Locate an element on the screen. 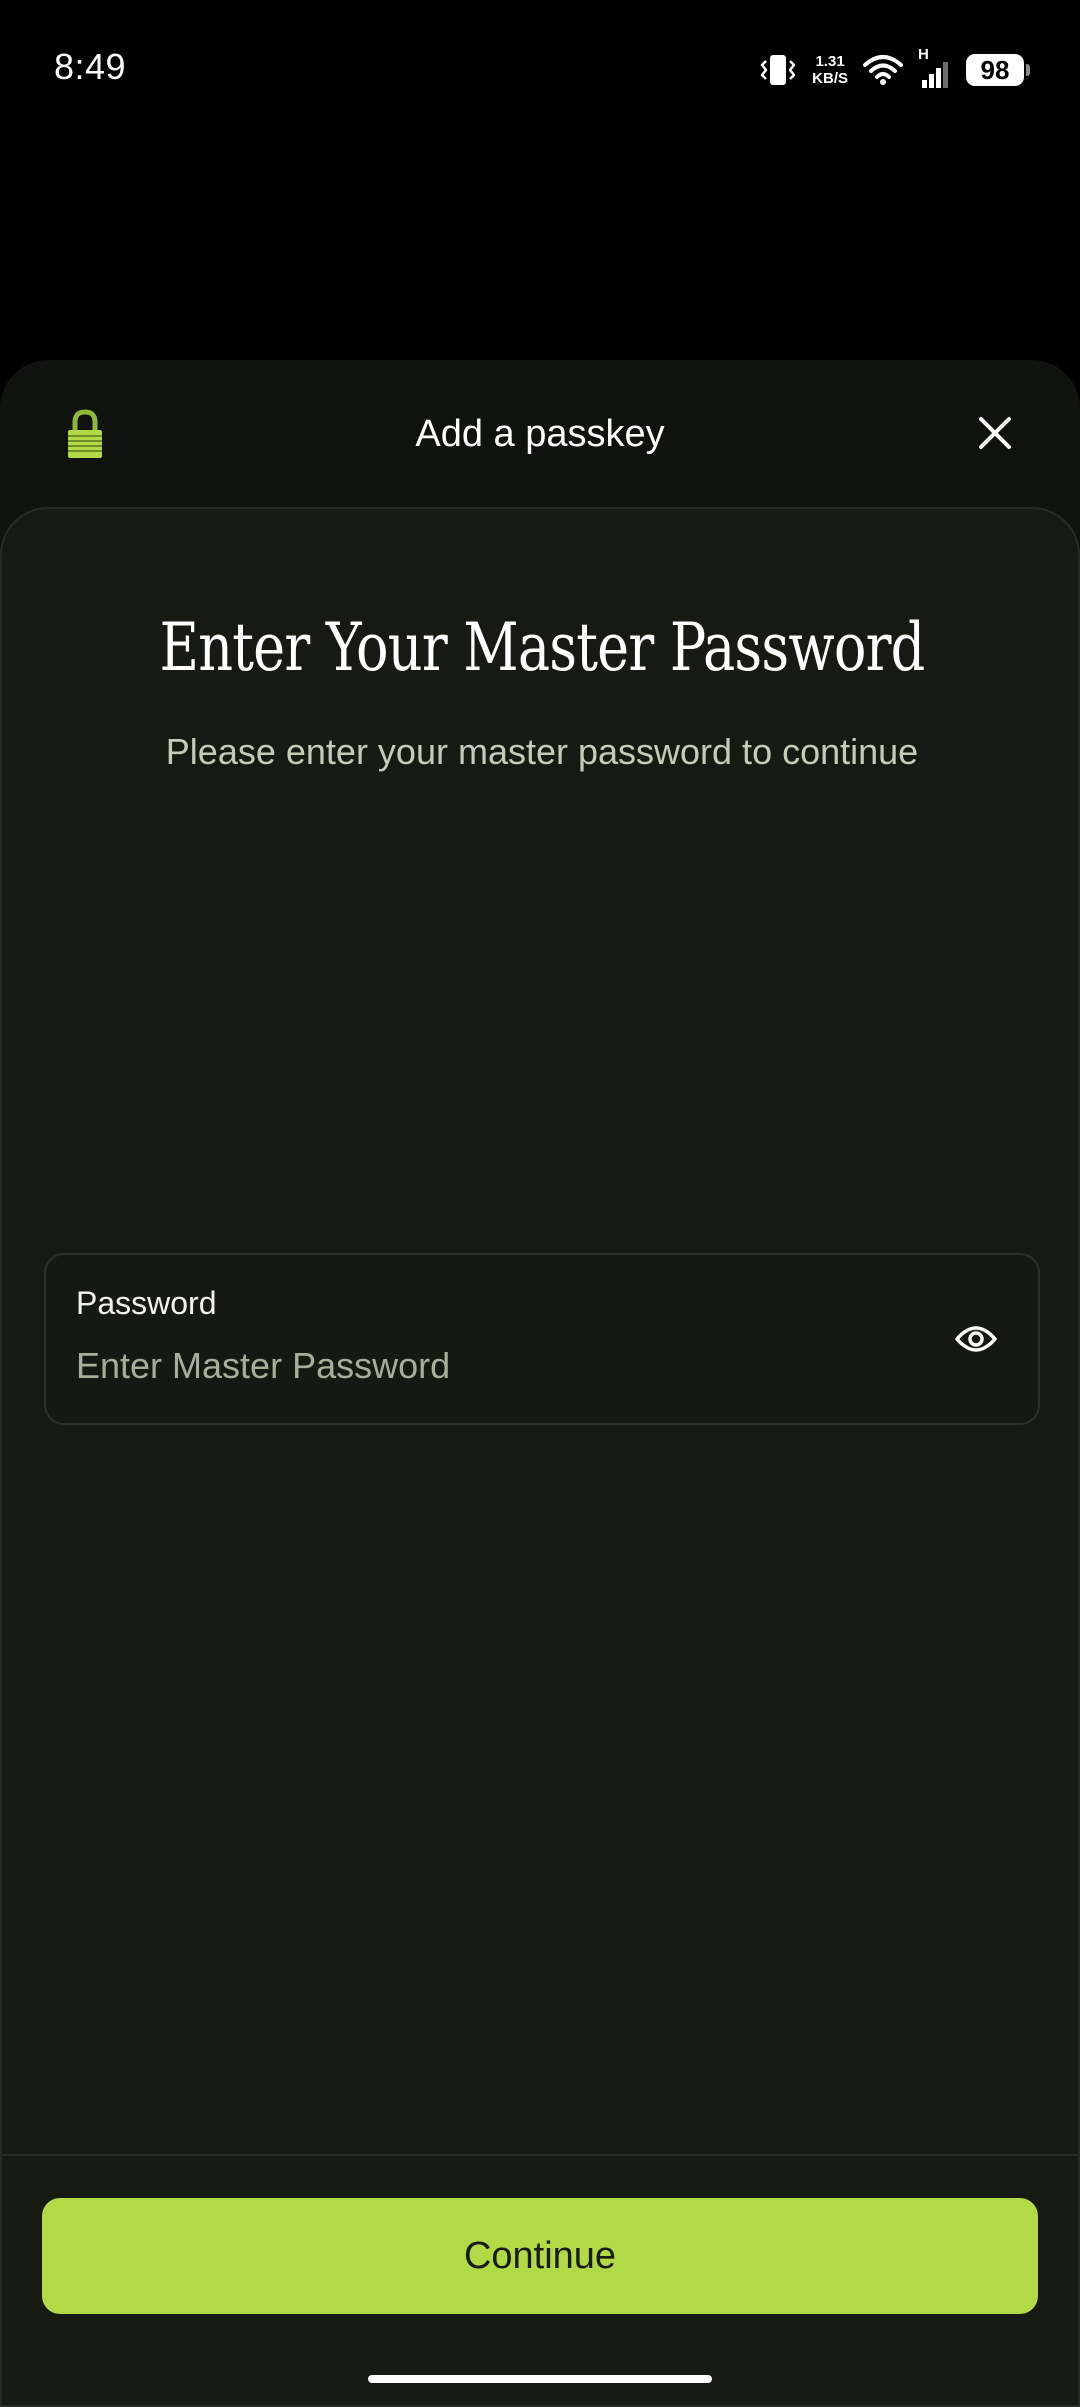 The width and height of the screenshot is (1080, 2407). sheet-header: Add a passkey is located at coordinates (540, 435).